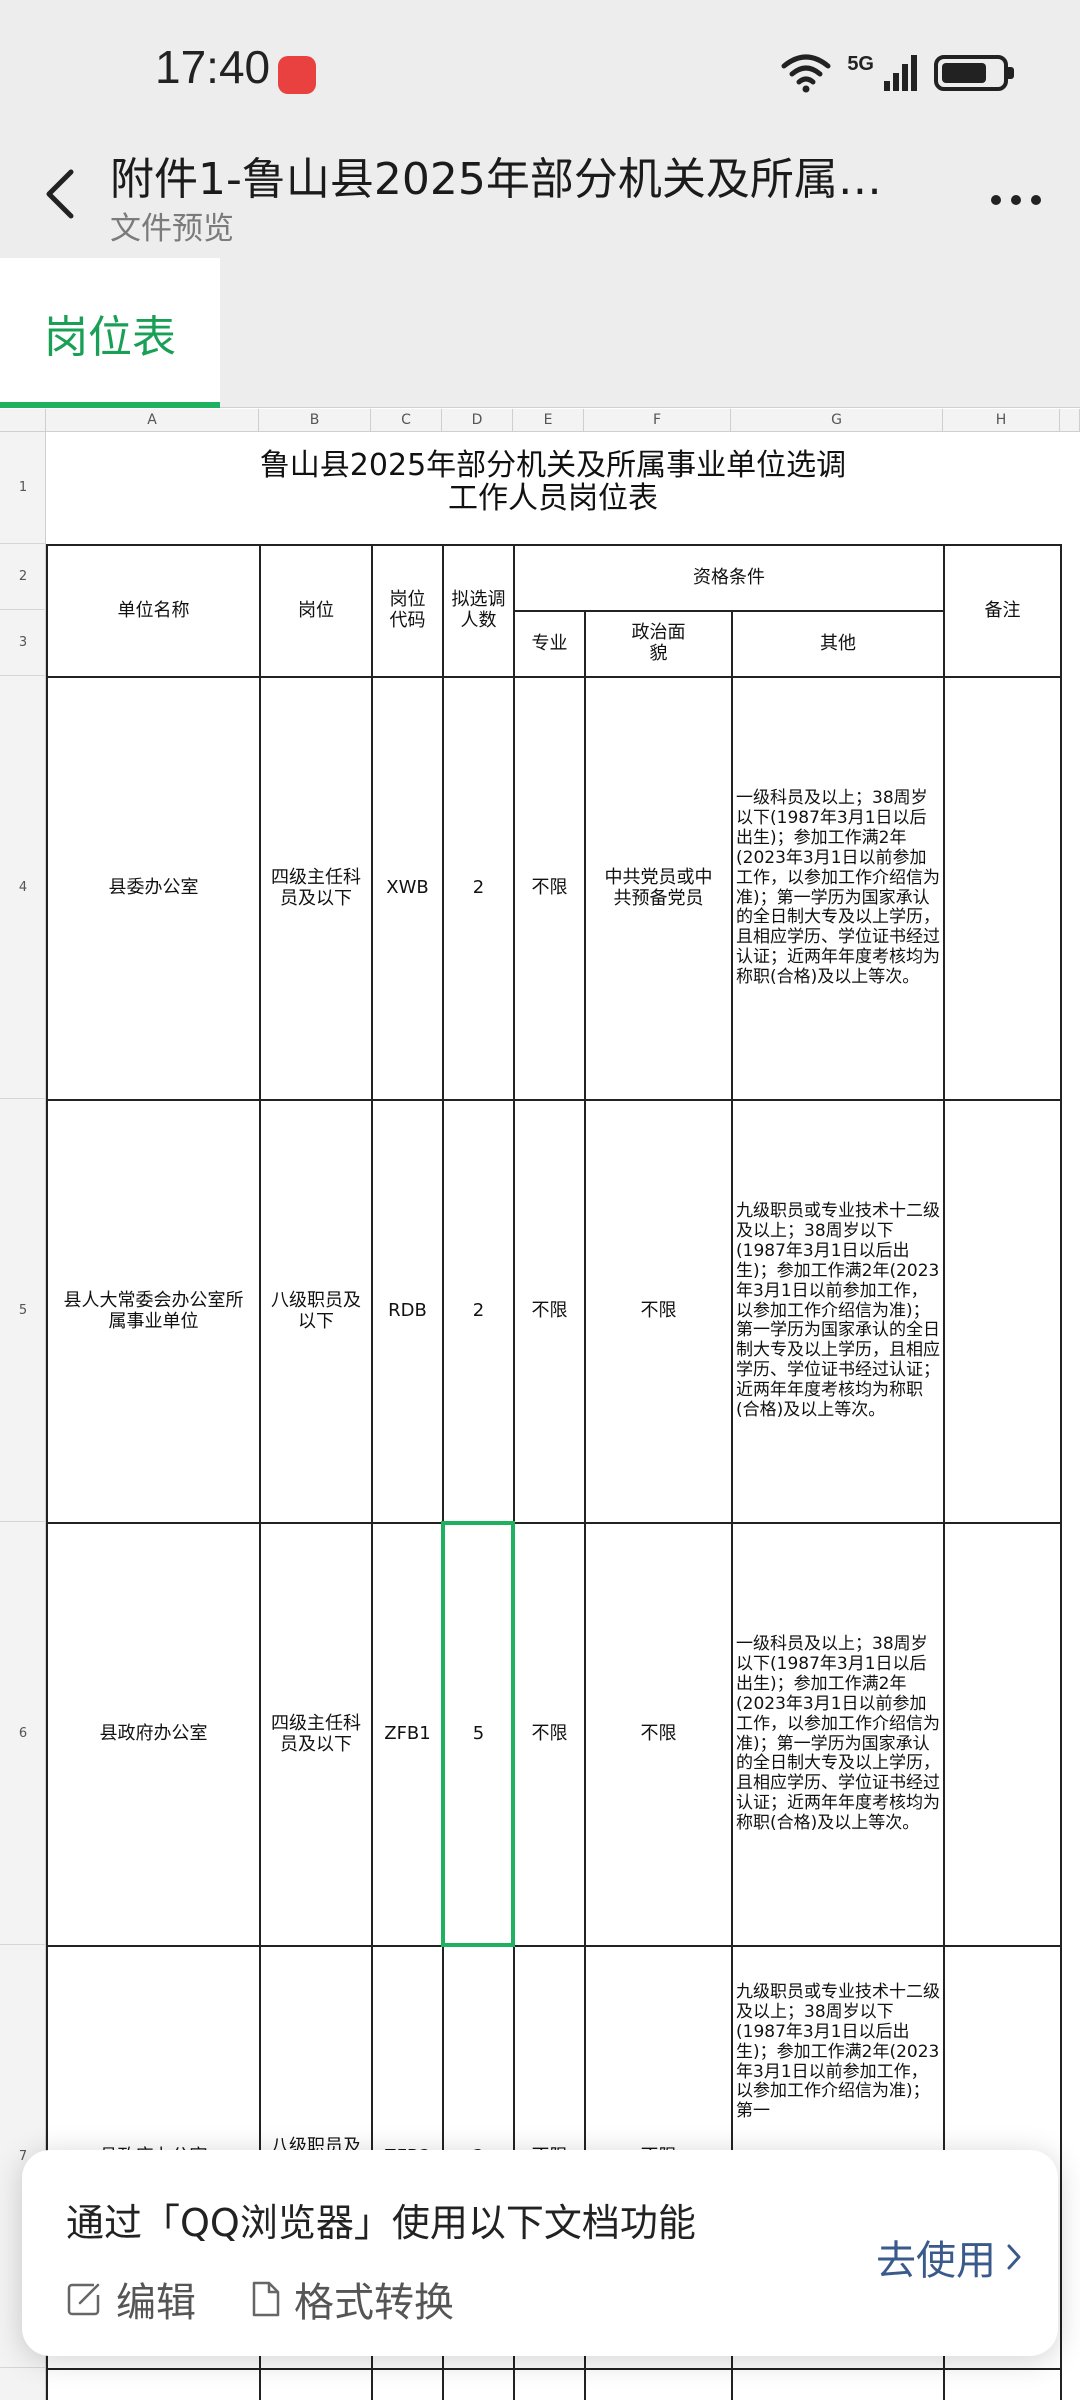  Describe the element at coordinates (23, 1310) in the screenshot. I see `row-header: 5` at that location.